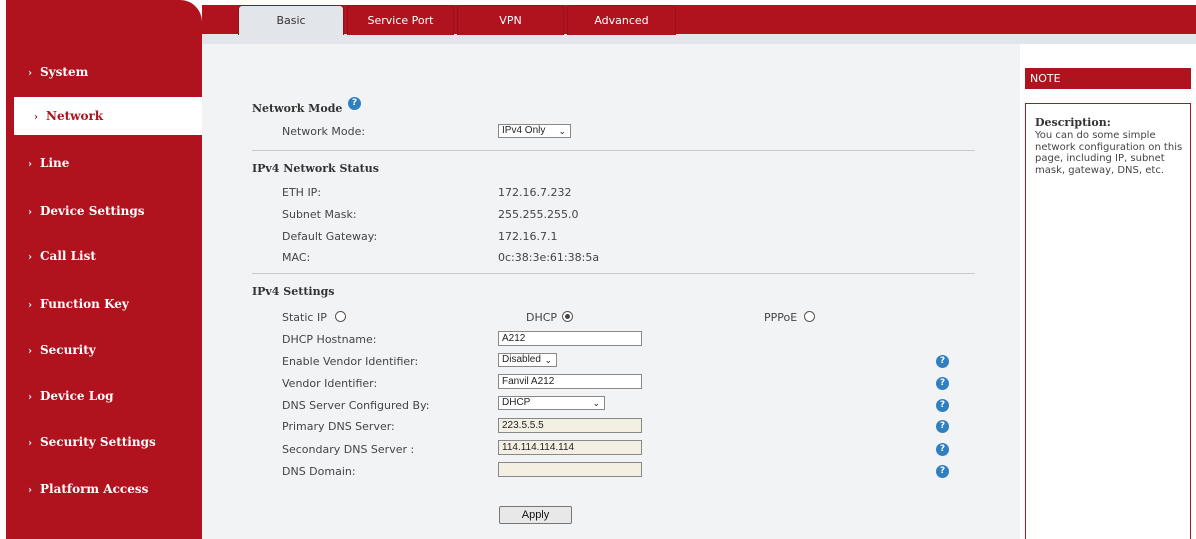 This screenshot has height=539, width=1196. Describe the element at coordinates (94, 489) in the screenshot. I see `sidebar-item-label: Platform Access` at that location.